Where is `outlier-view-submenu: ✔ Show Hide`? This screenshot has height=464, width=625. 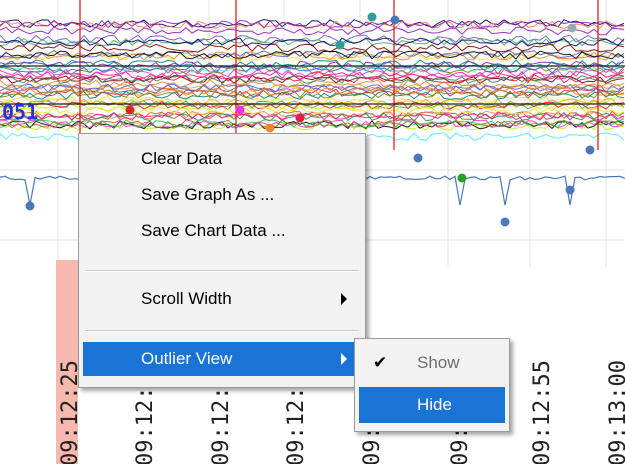
outlier-view-submenu: ✔ Show Hide is located at coordinates (432, 385).